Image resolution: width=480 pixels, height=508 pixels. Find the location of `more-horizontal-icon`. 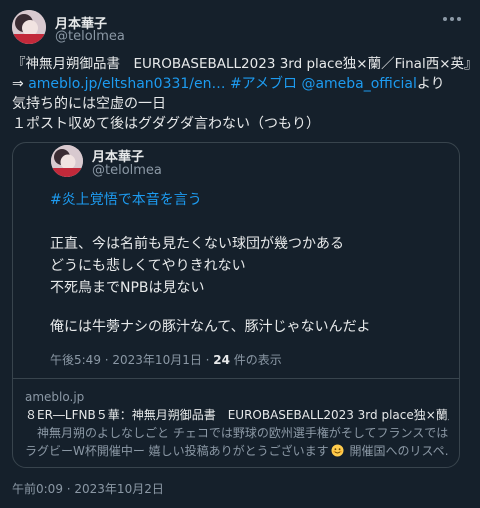

more-horizontal-icon is located at coordinates (452, 19).